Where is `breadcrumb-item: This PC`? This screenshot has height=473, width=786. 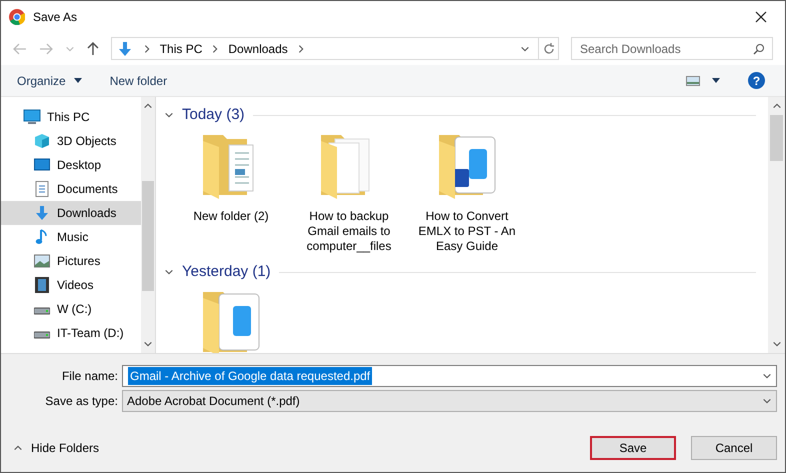
breadcrumb-item: This PC is located at coordinates (181, 49).